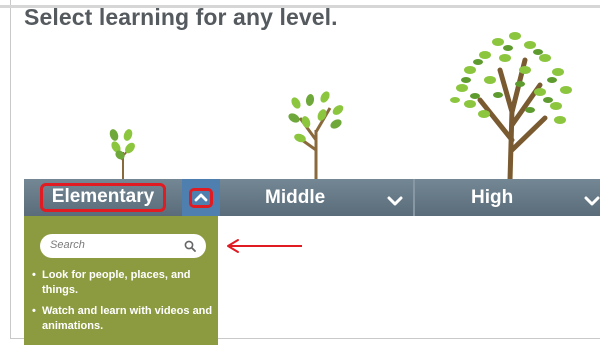 The image size is (600, 345). What do you see at coordinates (123, 246) in the screenshot?
I see `search-input: Search` at bounding box center [123, 246].